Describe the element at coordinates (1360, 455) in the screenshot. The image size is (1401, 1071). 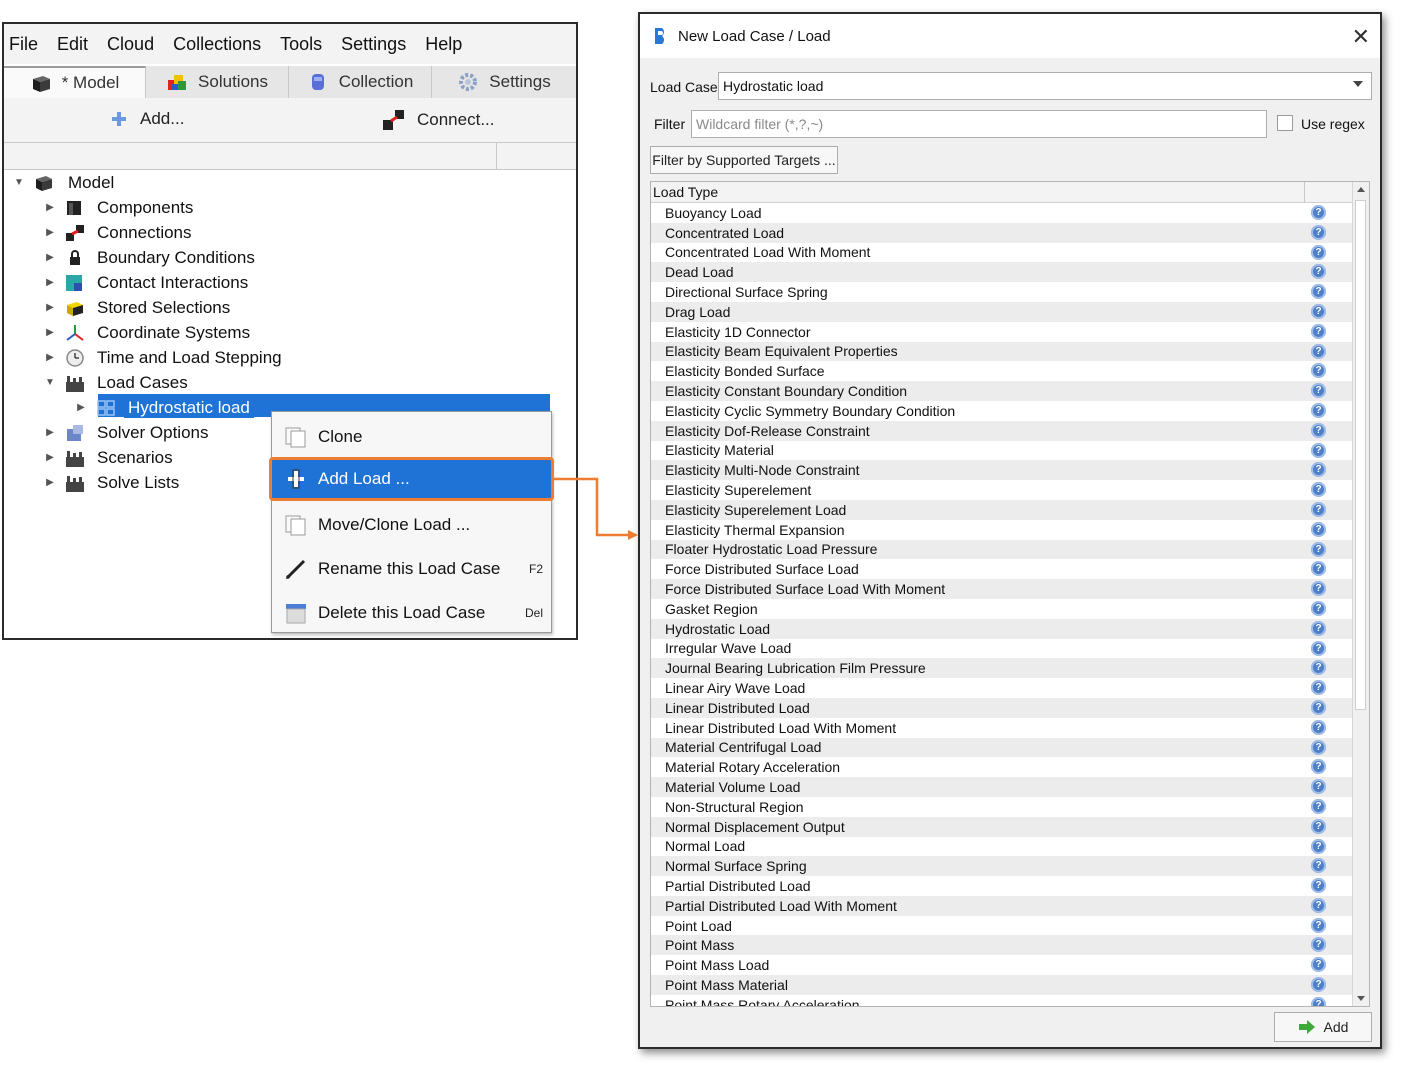
I see `scrollbar-thumb` at that location.